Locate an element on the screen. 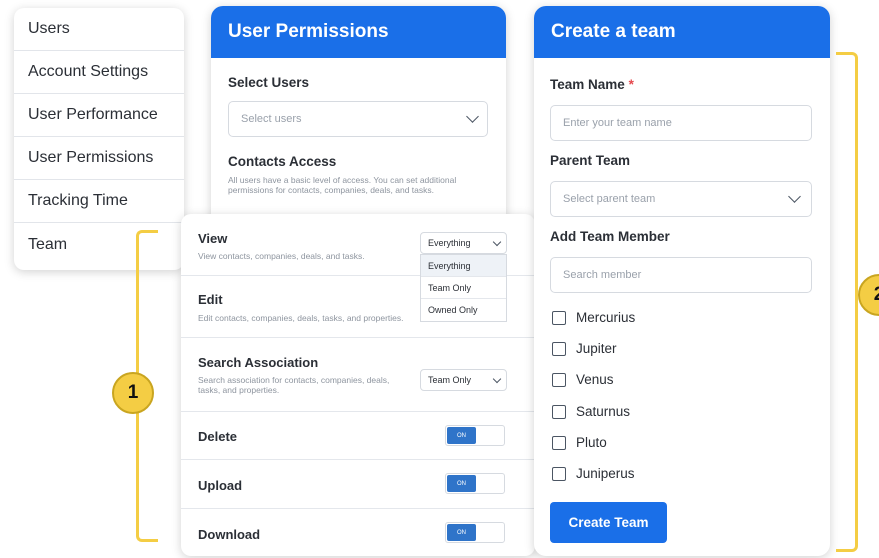 The width and height of the screenshot is (879, 558). sidebar-item-account-settings: Account Settings is located at coordinates (99, 72).